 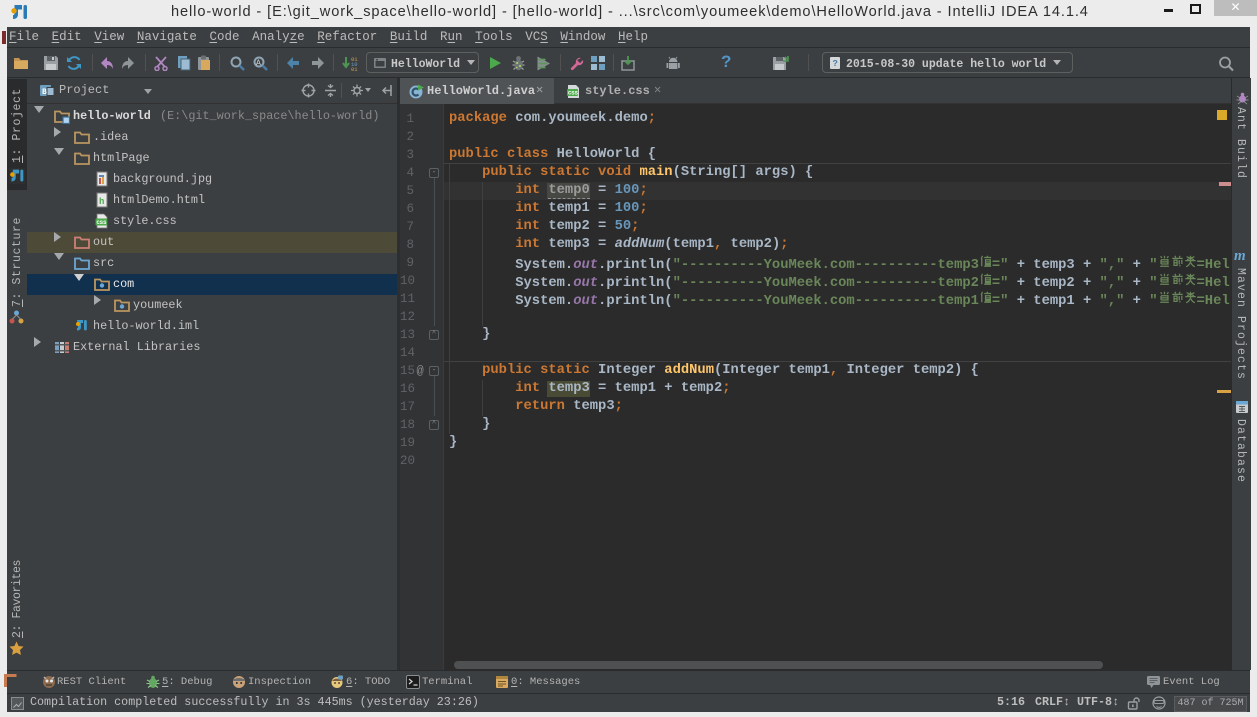 I want to click on svg-text: A, so click(x=258, y=63).